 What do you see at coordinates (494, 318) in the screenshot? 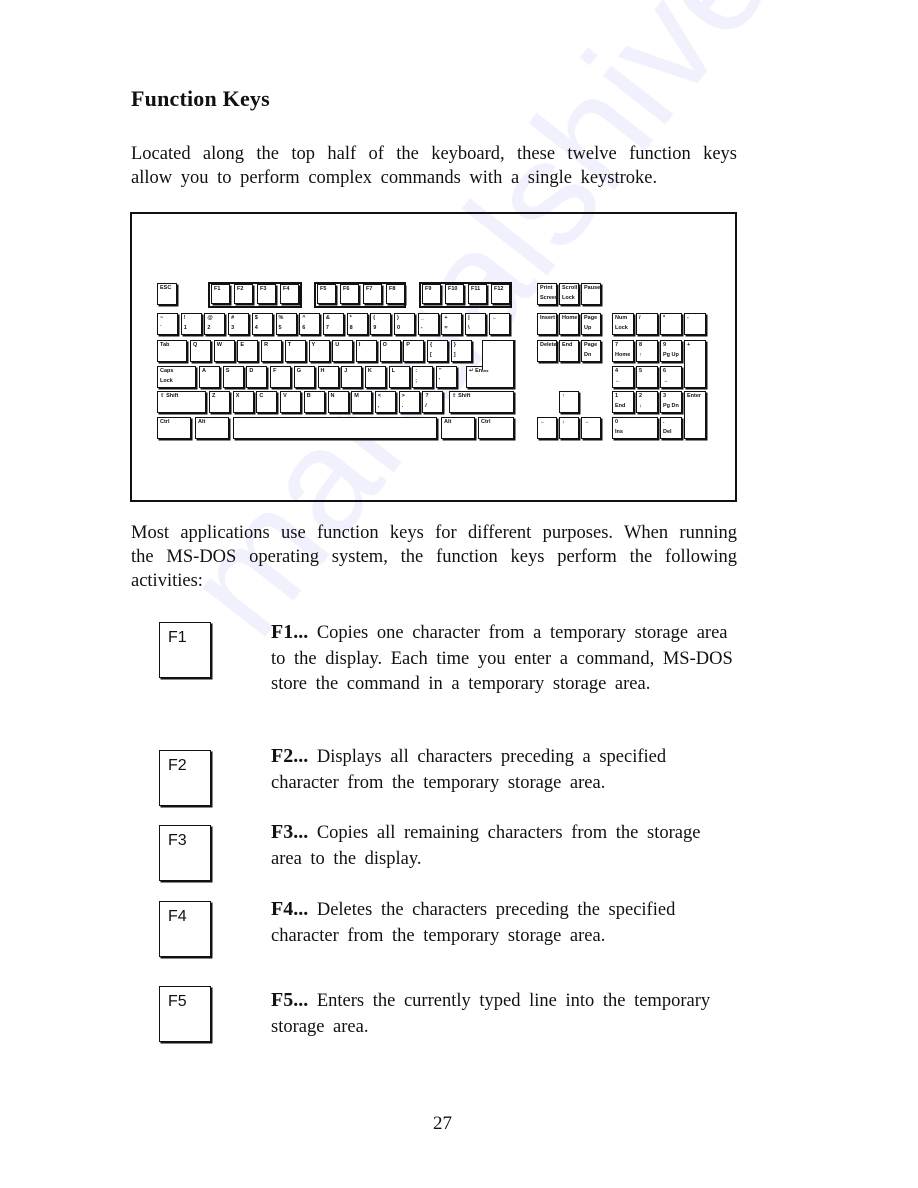
I see `key-legend: ←` at bounding box center [494, 318].